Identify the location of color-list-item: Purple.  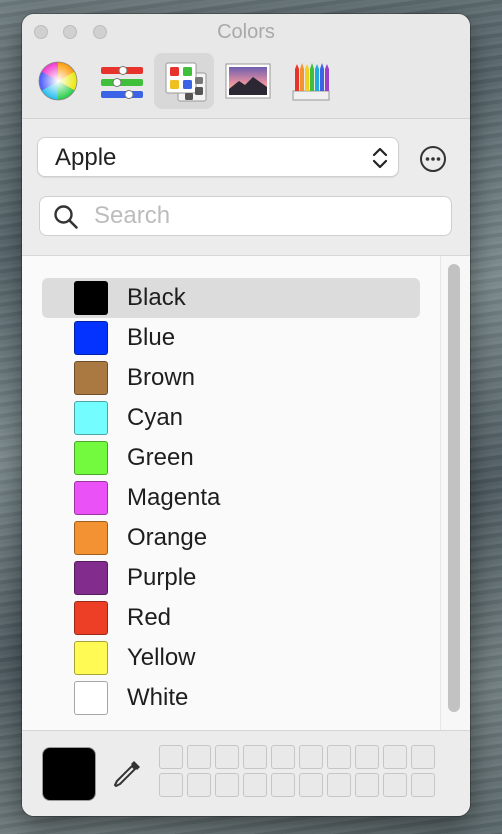
(231, 578).